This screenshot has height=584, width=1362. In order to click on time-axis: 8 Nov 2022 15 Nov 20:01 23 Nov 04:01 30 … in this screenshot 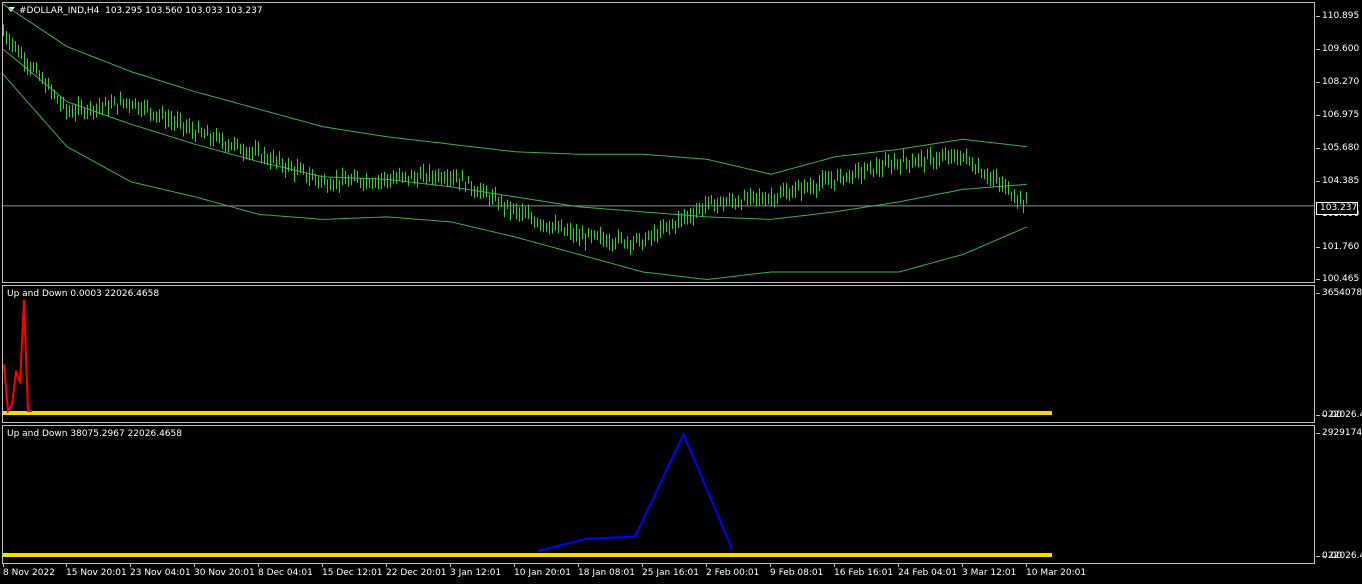, I will do `click(658, 574)`.